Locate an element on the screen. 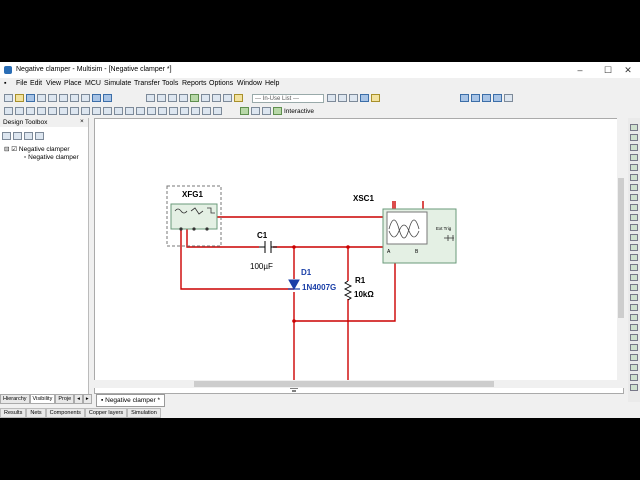  toolbox-close-icon is located at coordinates (39, 136).